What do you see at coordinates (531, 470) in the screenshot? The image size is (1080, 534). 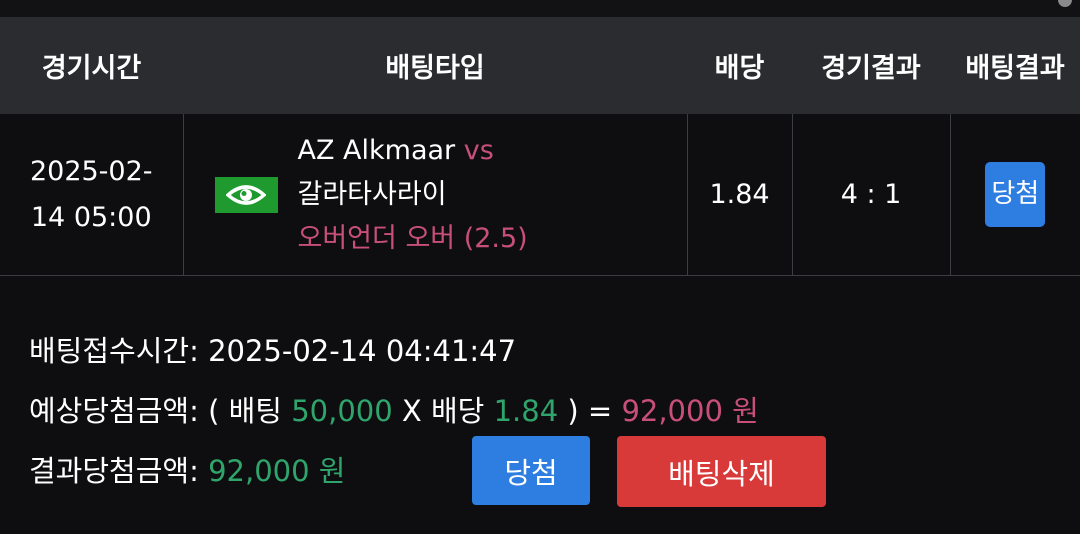 I see `win-button: 당첨` at bounding box center [531, 470].